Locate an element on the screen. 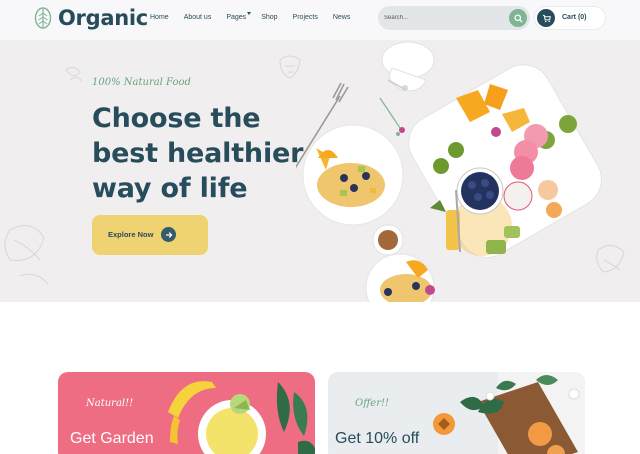  cart-icon is located at coordinates (546, 18).